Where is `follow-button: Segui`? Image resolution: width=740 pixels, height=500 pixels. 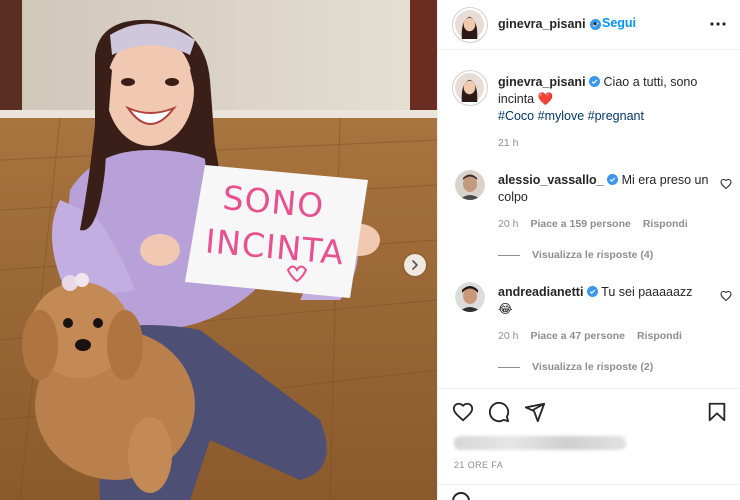 follow-button: Segui is located at coordinates (619, 23).